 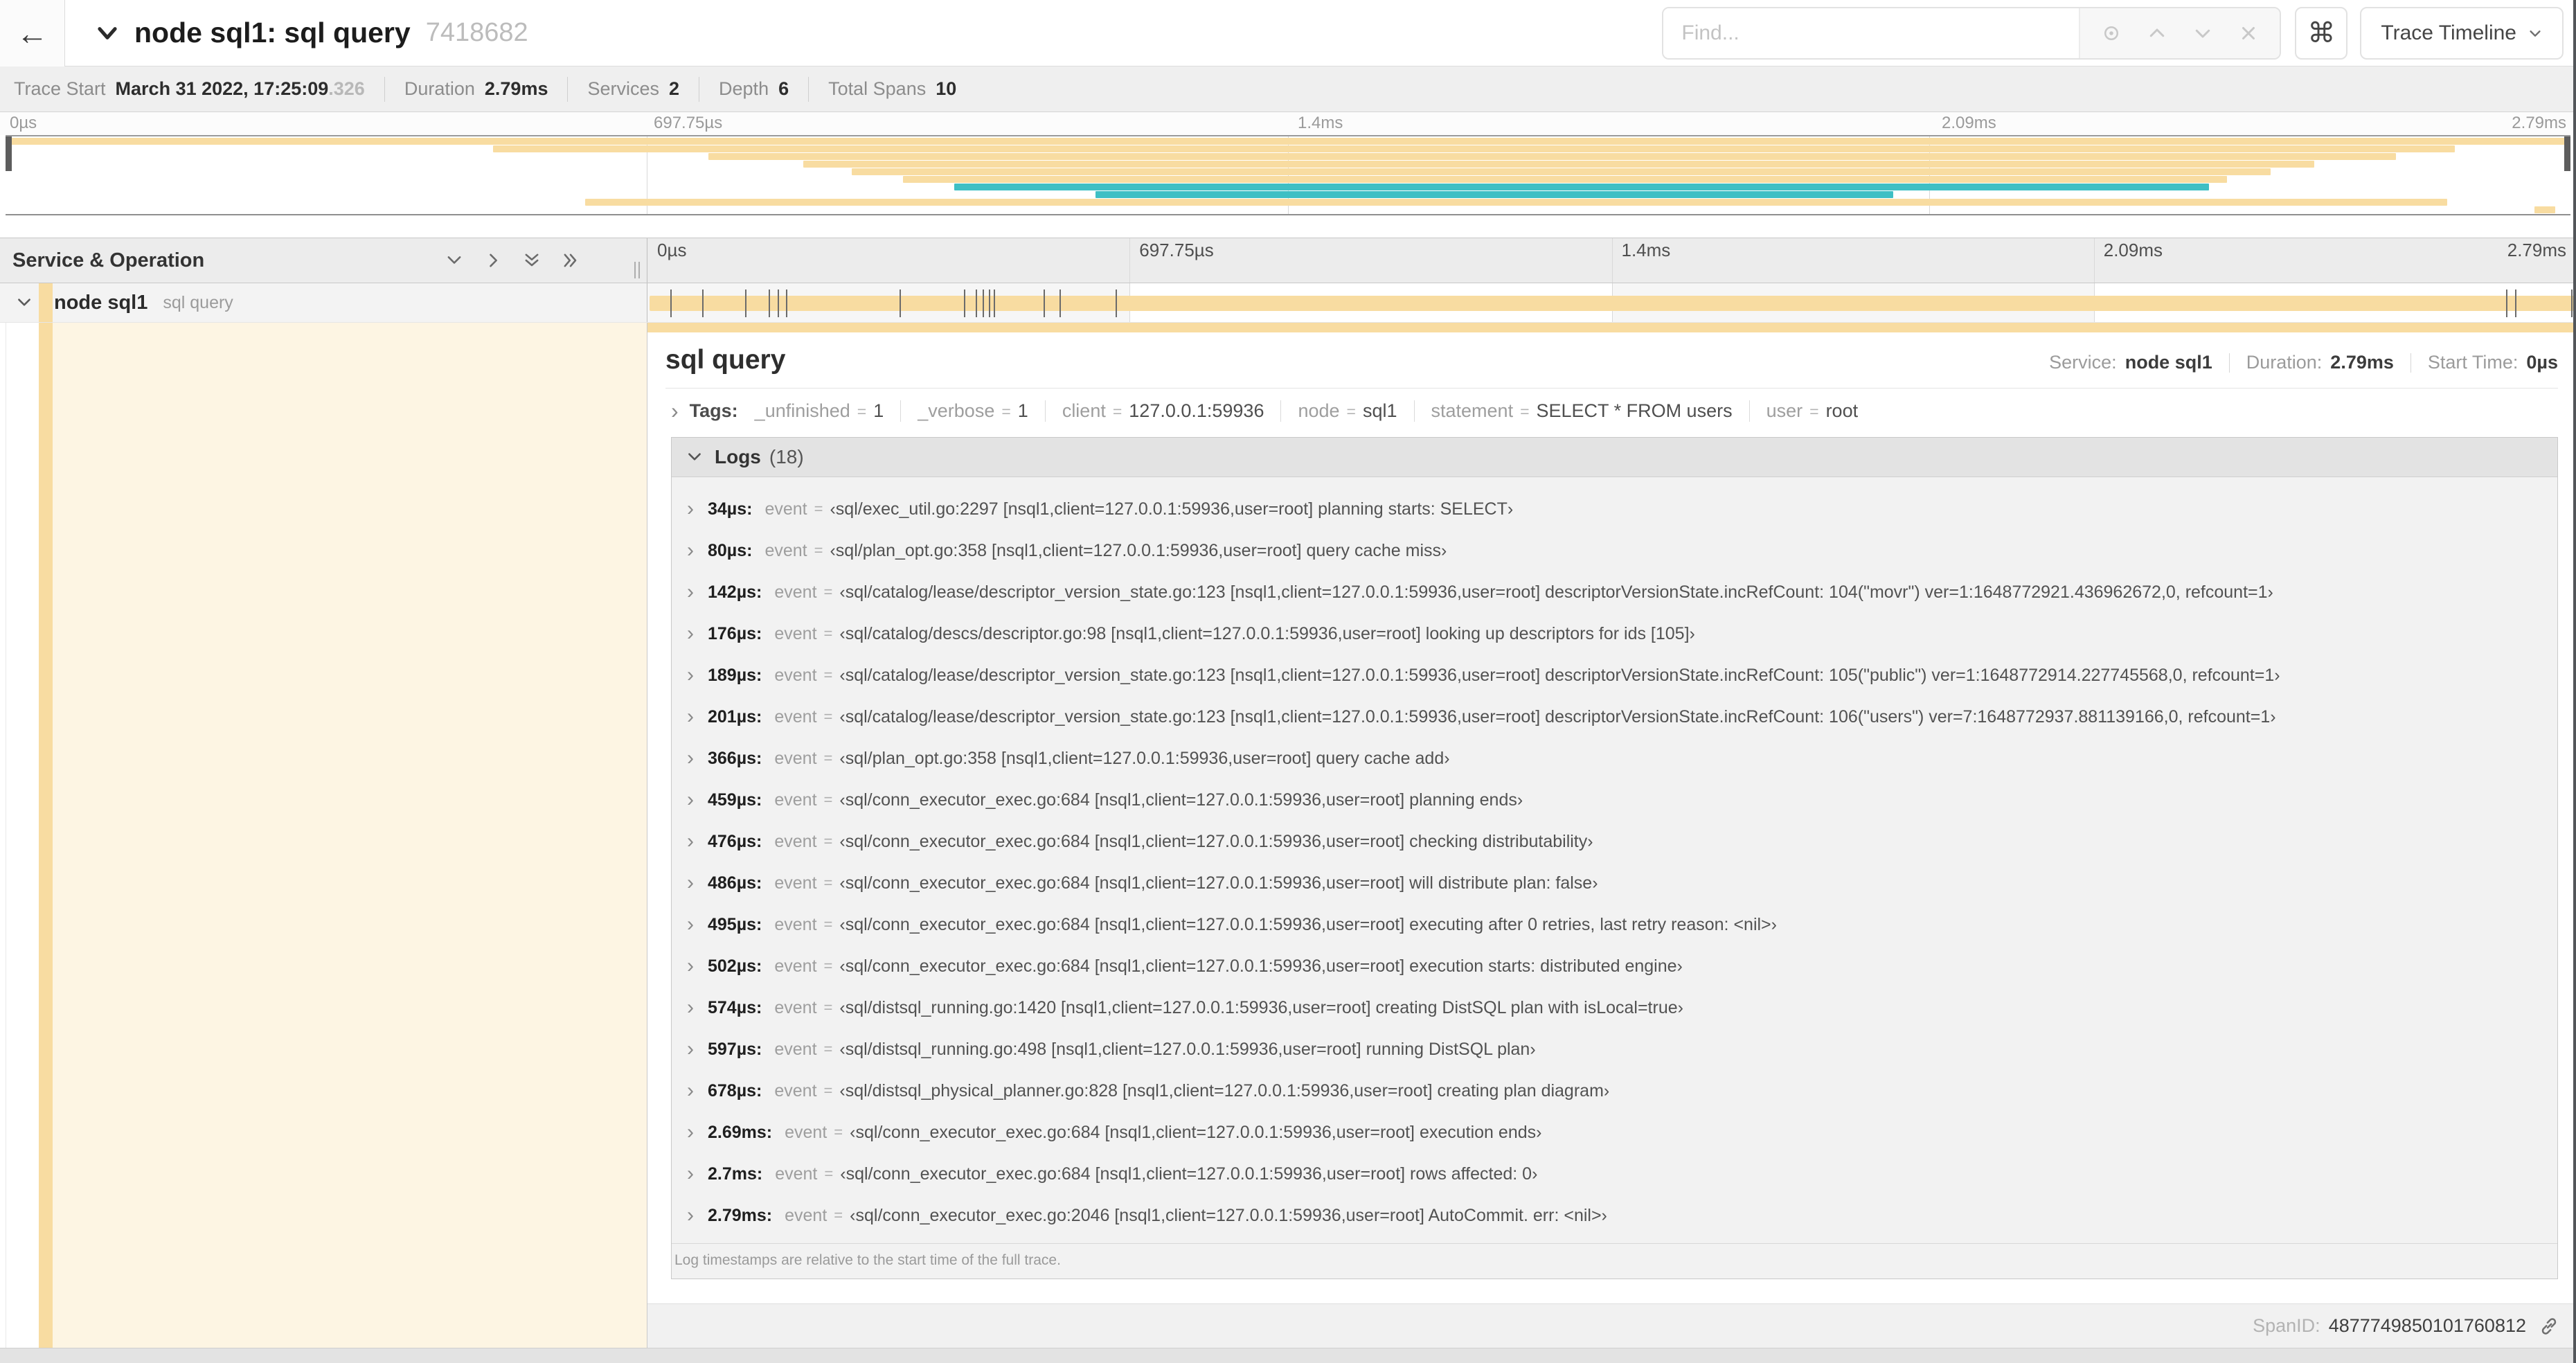 What do you see at coordinates (672, 250) in the screenshot?
I see `time-tick-label: 0µs` at bounding box center [672, 250].